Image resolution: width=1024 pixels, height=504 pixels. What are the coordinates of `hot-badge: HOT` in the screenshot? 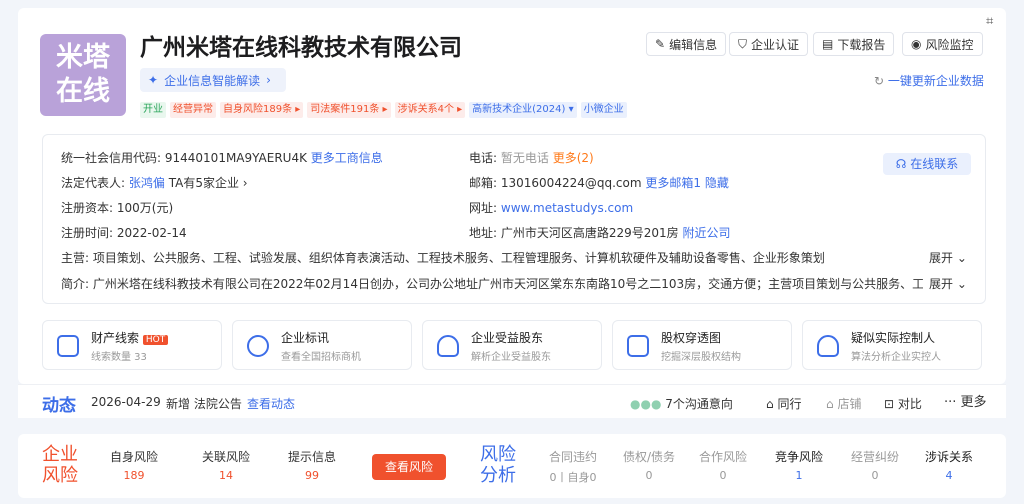 It's located at (155, 340).